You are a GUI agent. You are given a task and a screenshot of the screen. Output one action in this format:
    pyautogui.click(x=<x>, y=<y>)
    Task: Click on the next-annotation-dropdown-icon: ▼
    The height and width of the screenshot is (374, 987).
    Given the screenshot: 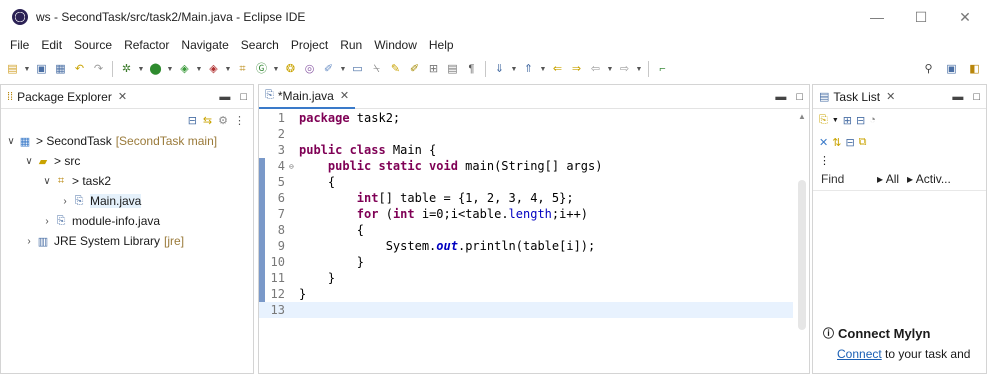 What is the action you would take?
    pyautogui.click(x=514, y=69)
    